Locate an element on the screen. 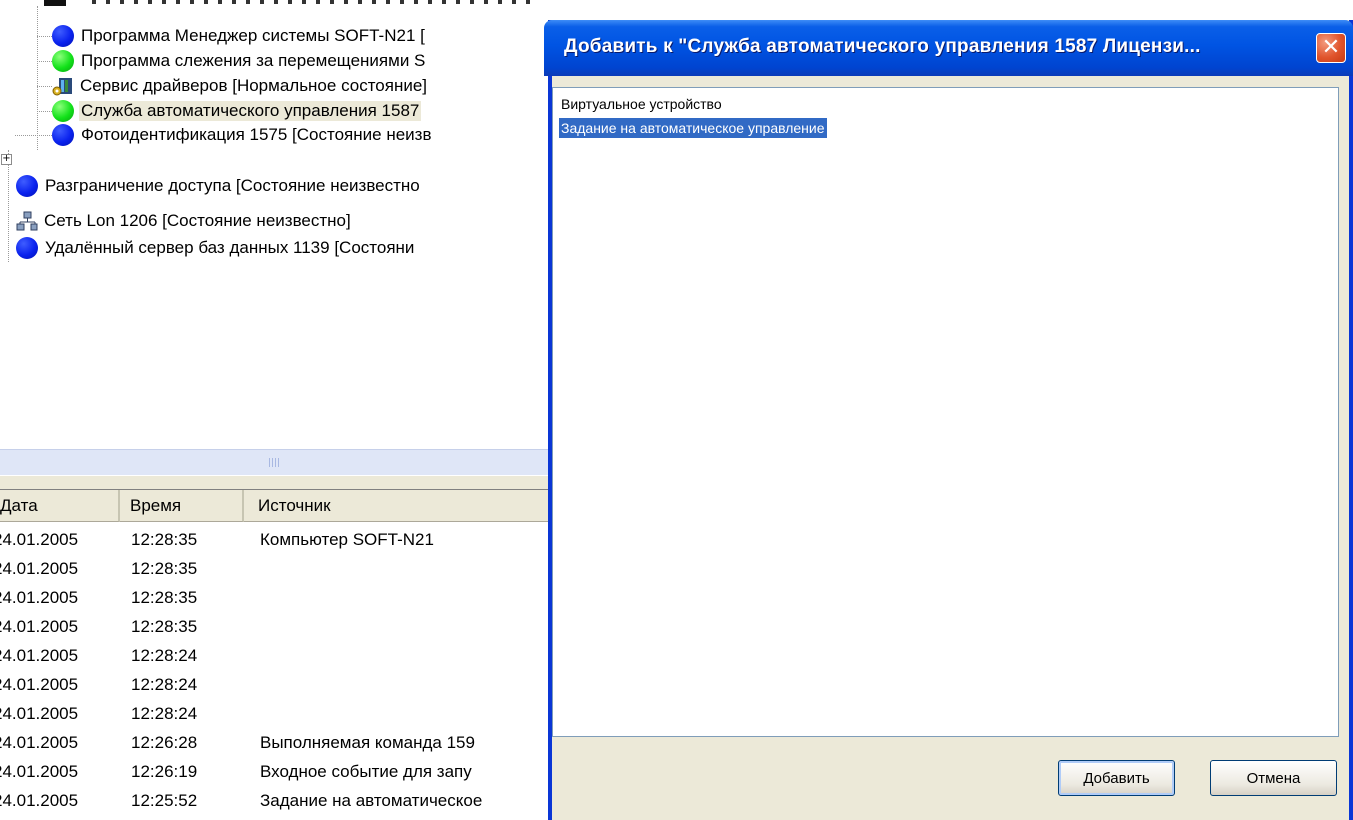 This screenshot has height=820, width=1353. tree-item-manager: Программа Менеджер системы SOFT-N21 [ is located at coordinates (239, 36).